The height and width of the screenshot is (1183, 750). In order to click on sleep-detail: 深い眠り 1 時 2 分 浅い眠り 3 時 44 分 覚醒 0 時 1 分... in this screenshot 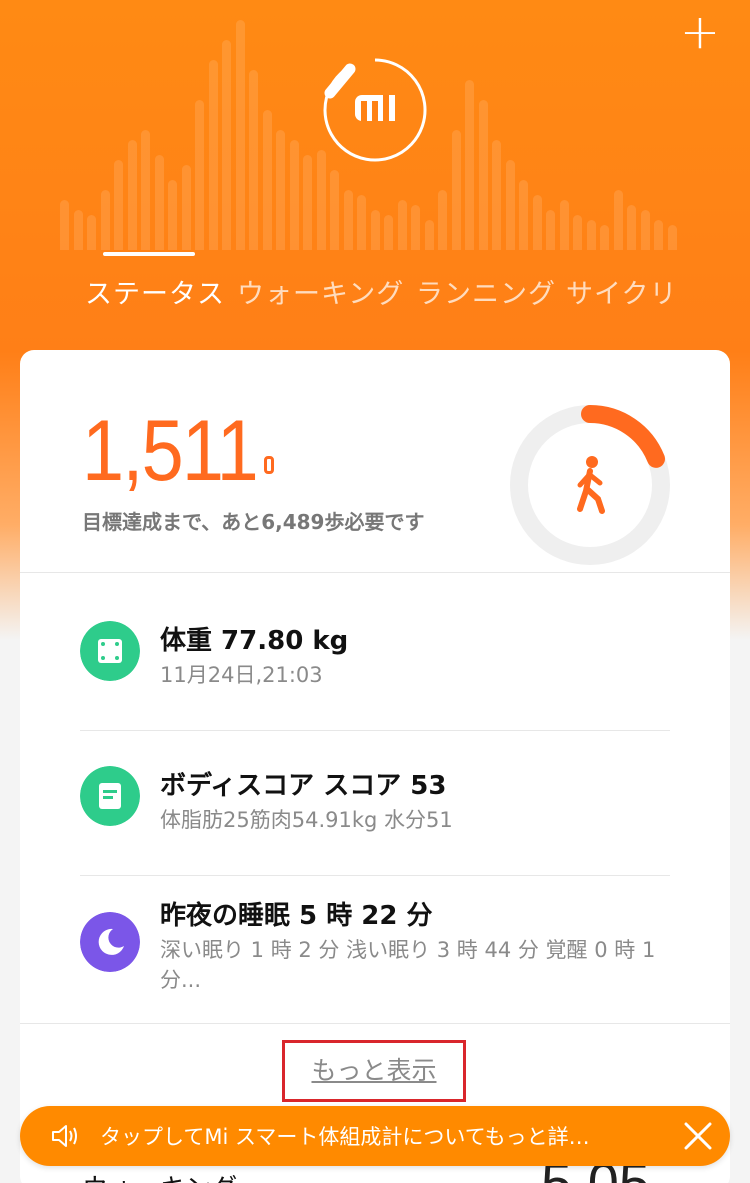, I will do `click(408, 965)`.